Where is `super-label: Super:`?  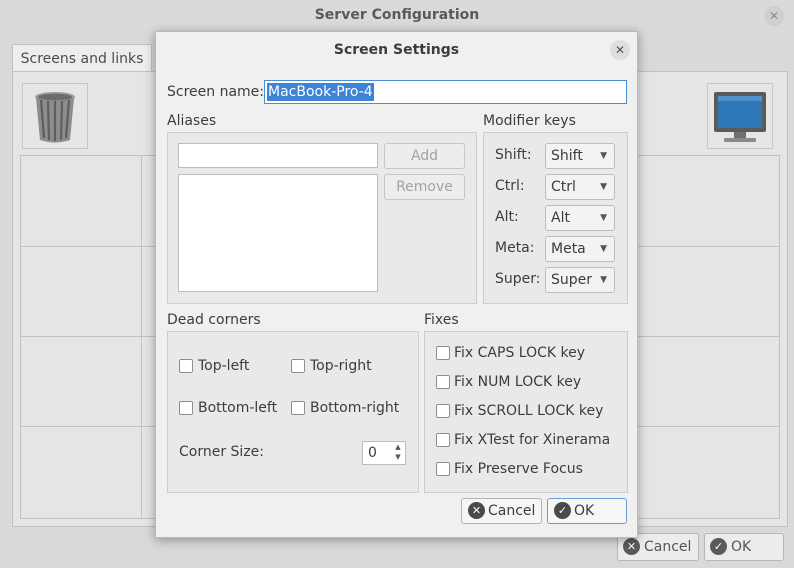 super-label: Super: is located at coordinates (518, 279).